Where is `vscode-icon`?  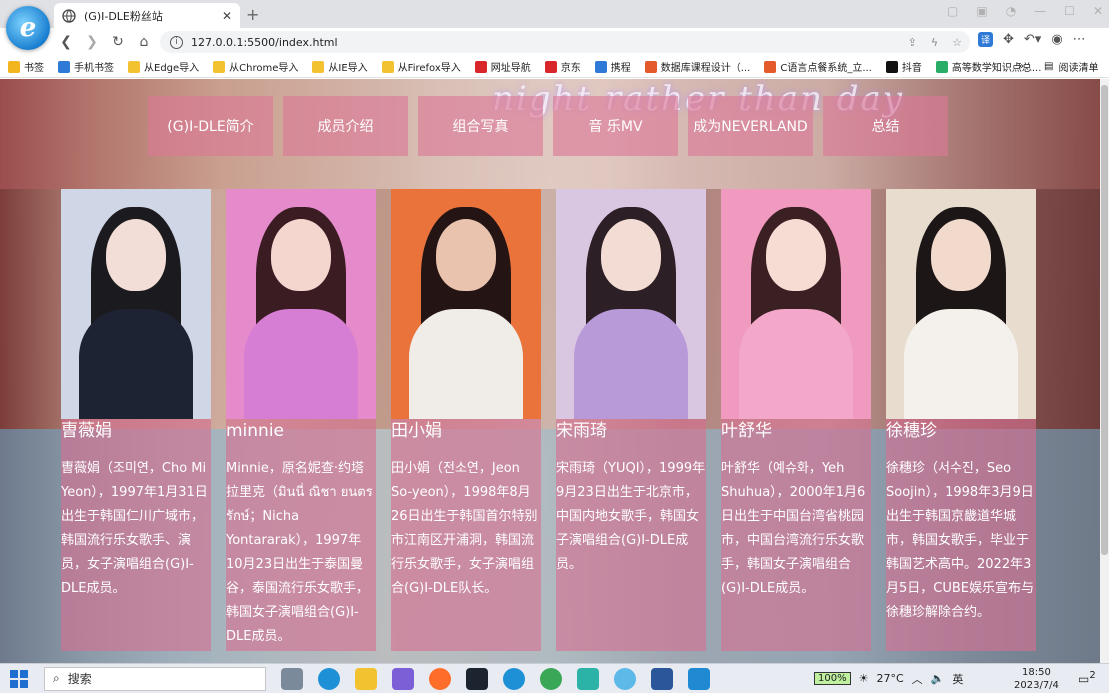
vscode-icon is located at coordinates (699, 678).